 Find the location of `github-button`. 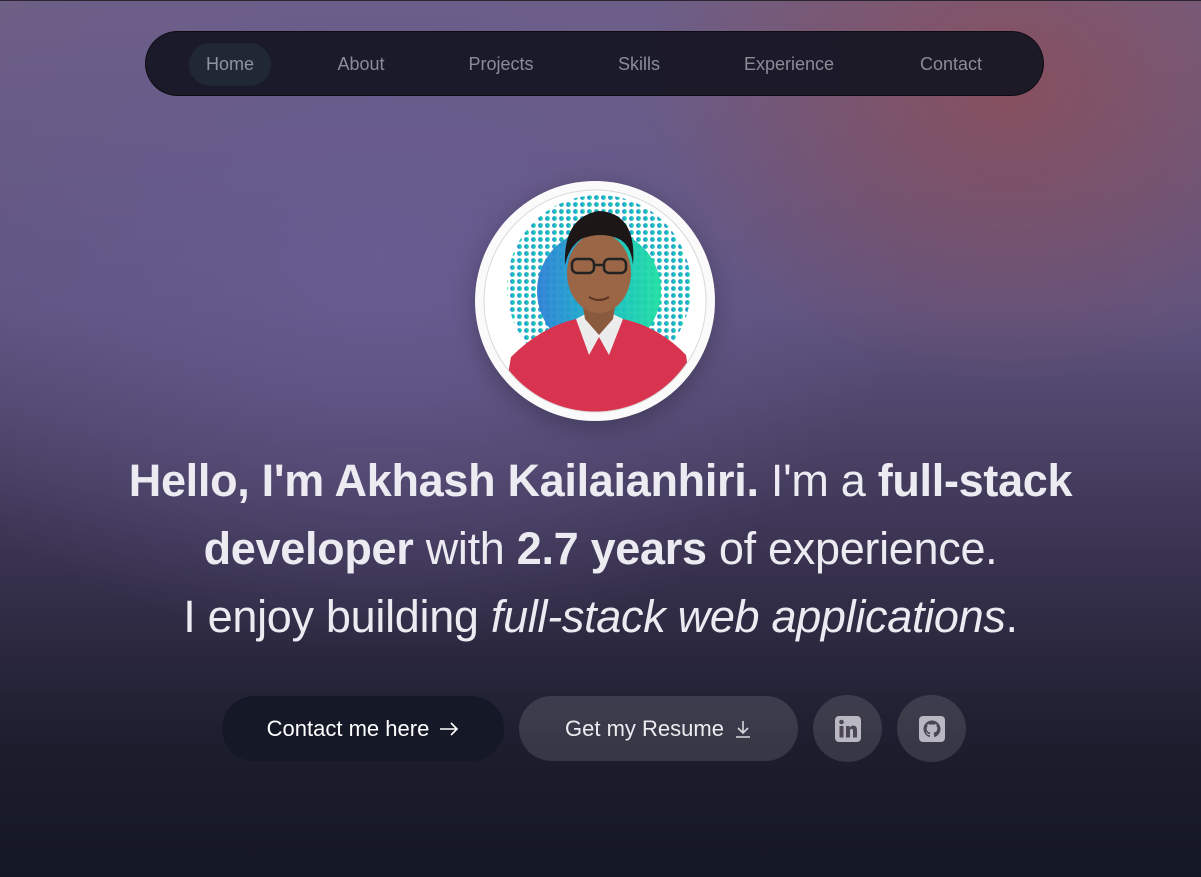

github-button is located at coordinates (931, 728).